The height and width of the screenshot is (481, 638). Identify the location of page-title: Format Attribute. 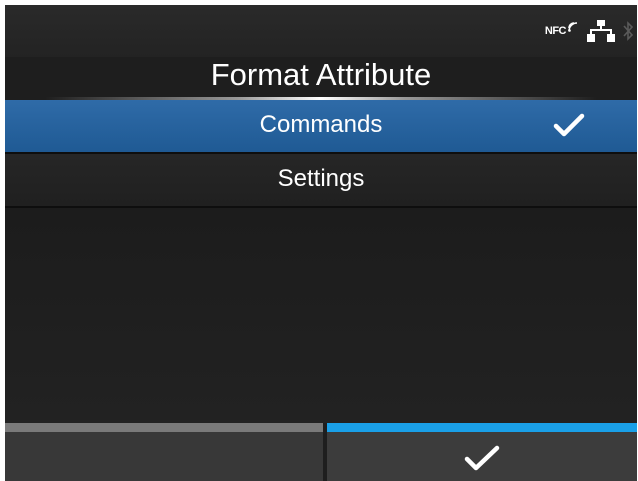
(321, 74).